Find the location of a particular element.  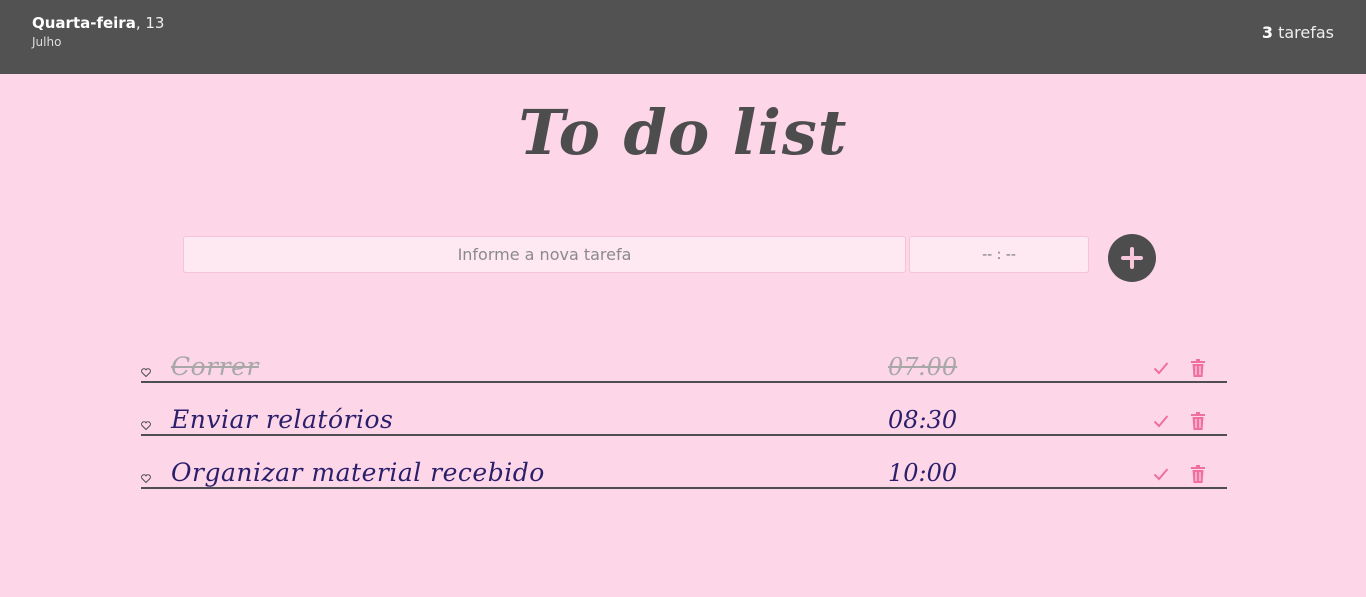

day-number: , 13 is located at coordinates (150, 23).